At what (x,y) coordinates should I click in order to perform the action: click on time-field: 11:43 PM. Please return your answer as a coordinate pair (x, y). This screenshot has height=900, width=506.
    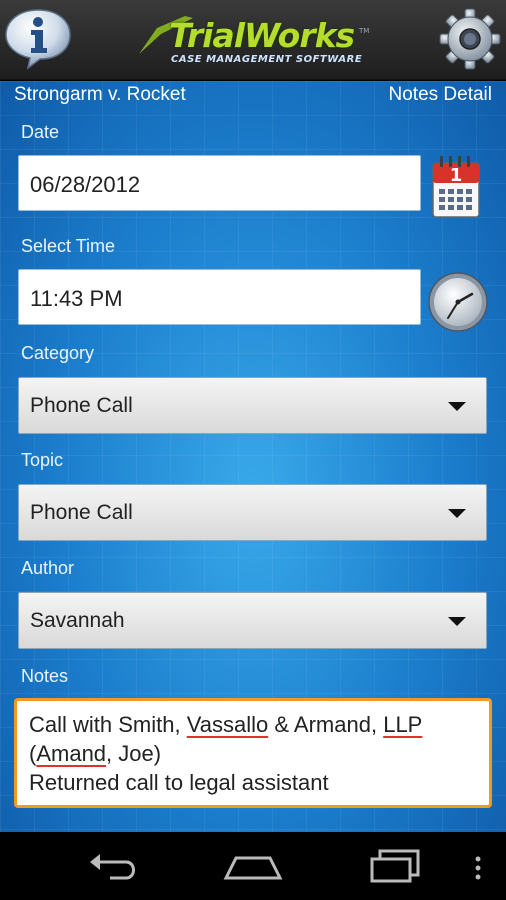
    Looking at the image, I should click on (219, 297).